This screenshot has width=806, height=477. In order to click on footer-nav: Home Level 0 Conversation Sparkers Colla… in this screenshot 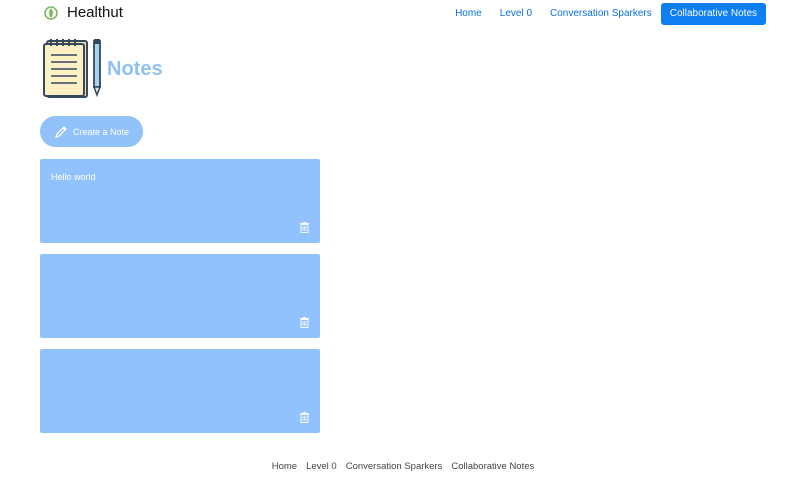, I will do `click(403, 466)`.